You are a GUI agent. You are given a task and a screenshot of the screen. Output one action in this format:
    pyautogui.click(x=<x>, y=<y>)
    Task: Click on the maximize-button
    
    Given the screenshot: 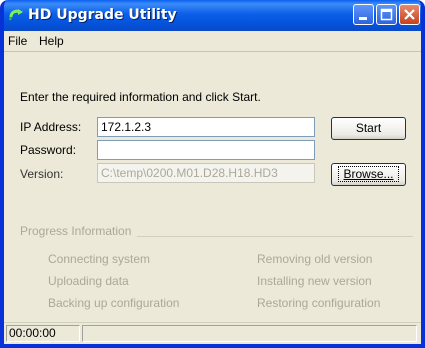 What is the action you would take?
    pyautogui.click(x=386, y=14)
    